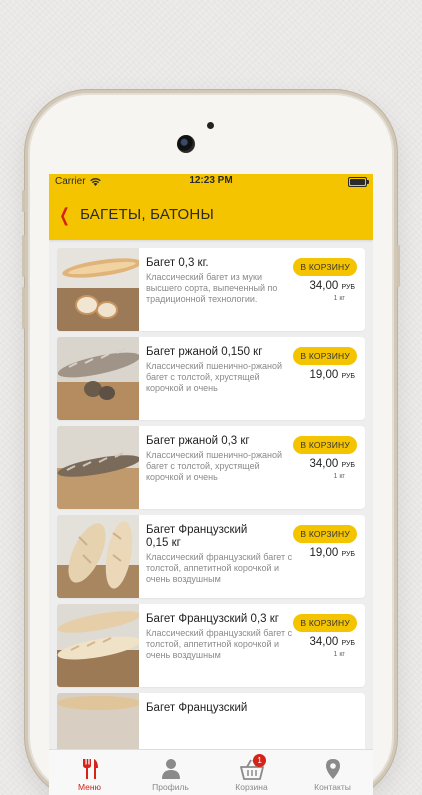 This screenshot has width=422, height=795. What do you see at coordinates (64, 215) in the screenshot?
I see `chevron-left-icon: ❮` at bounding box center [64, 215].